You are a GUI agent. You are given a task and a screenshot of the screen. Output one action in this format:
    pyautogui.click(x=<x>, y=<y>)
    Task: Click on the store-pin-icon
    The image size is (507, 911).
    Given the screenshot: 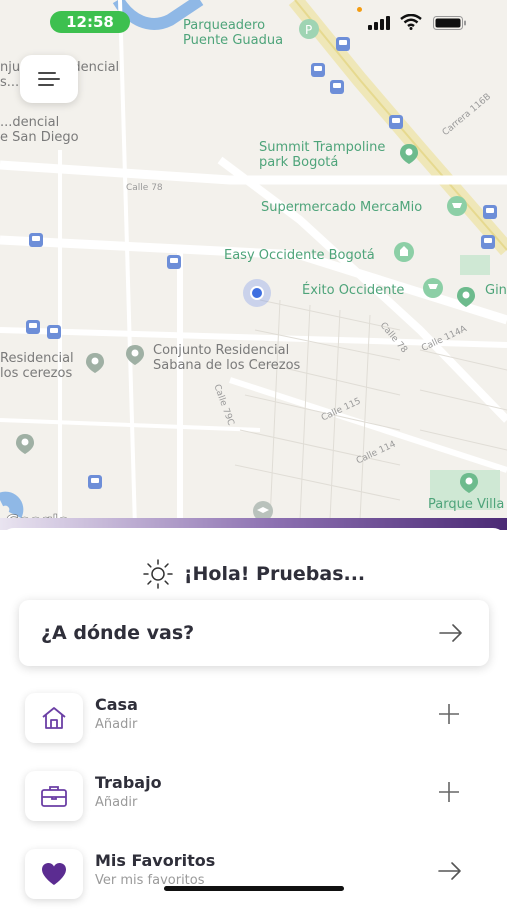 What is the action you would take?
    pyautogui.click(x=433, y=288)
    